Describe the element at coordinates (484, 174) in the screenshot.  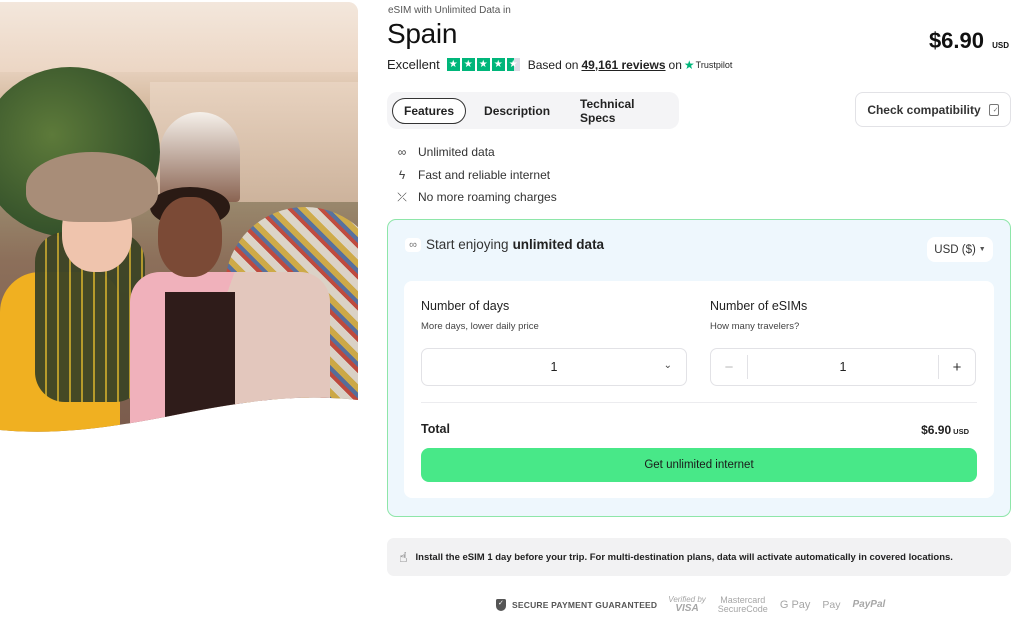
I see `feature-label: Fast and reliable internet` at that location.